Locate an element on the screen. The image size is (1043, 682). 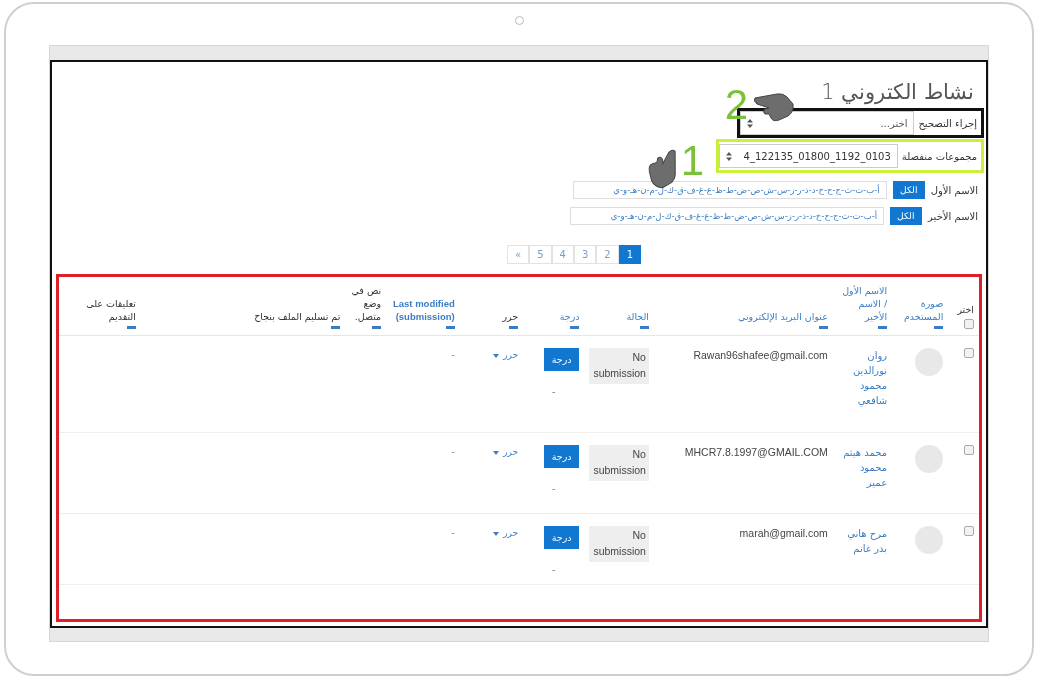
column-header: الاسم الأول / الاسم الأخير is located at coordinates (862, 304).